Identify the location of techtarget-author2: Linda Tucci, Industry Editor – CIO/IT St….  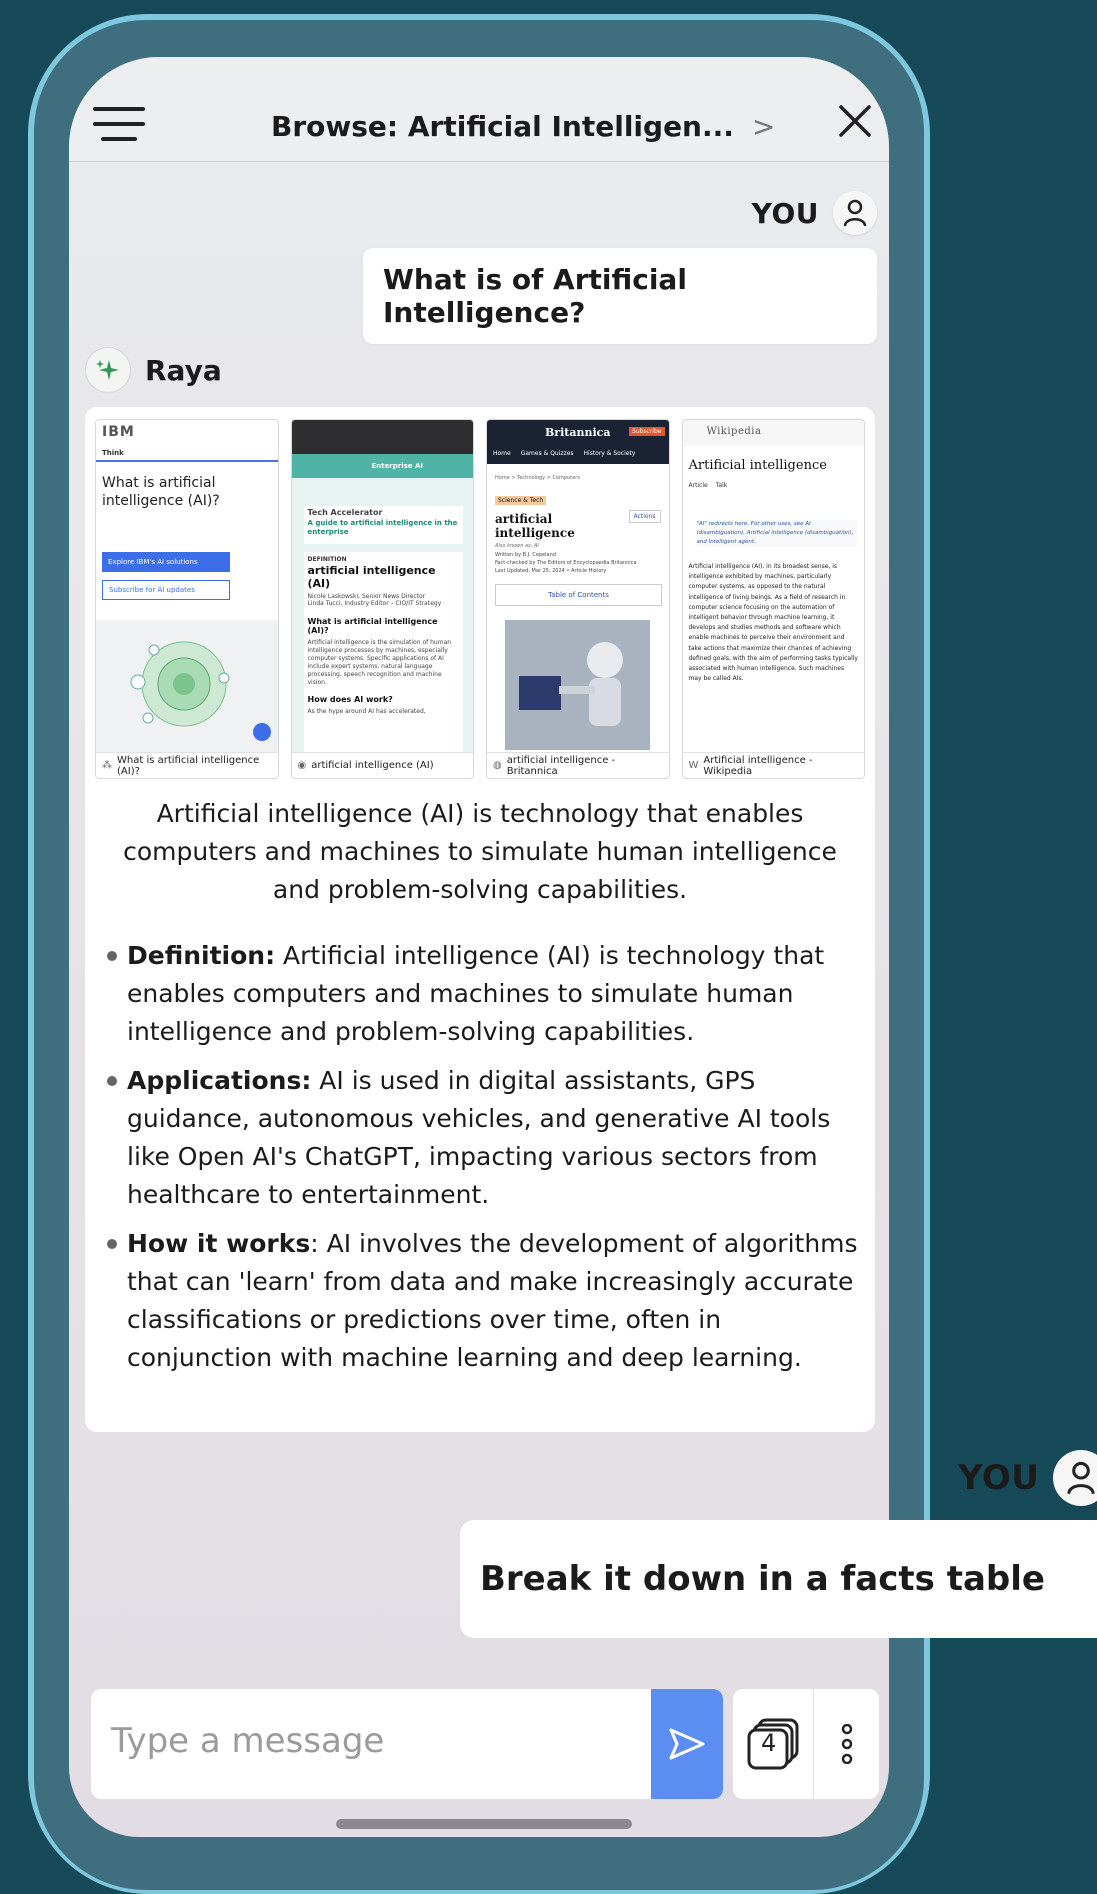
(374, 603).